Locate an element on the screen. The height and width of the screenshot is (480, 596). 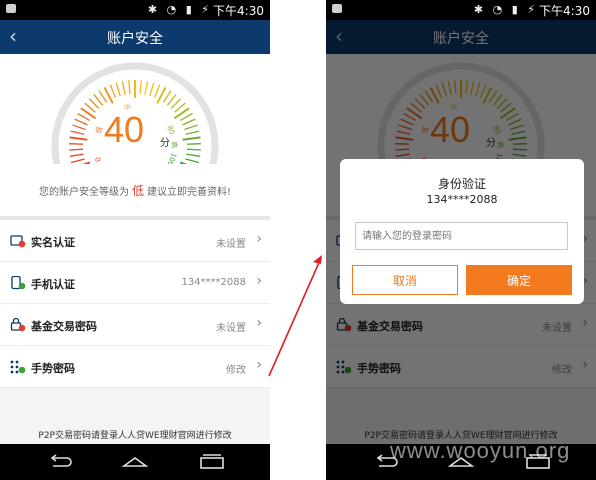
gauge-tick-label: 0 is located at coordinates (98, 159).